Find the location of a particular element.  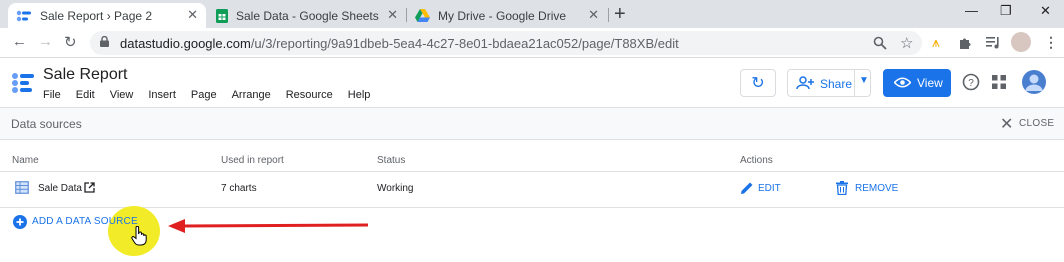

add-circle-icon is located at coordinates (20, 222).